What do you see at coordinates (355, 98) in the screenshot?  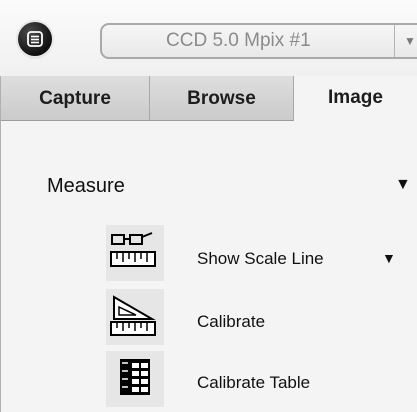 I see `tab-image: Image` at bounding box center [355, 98].